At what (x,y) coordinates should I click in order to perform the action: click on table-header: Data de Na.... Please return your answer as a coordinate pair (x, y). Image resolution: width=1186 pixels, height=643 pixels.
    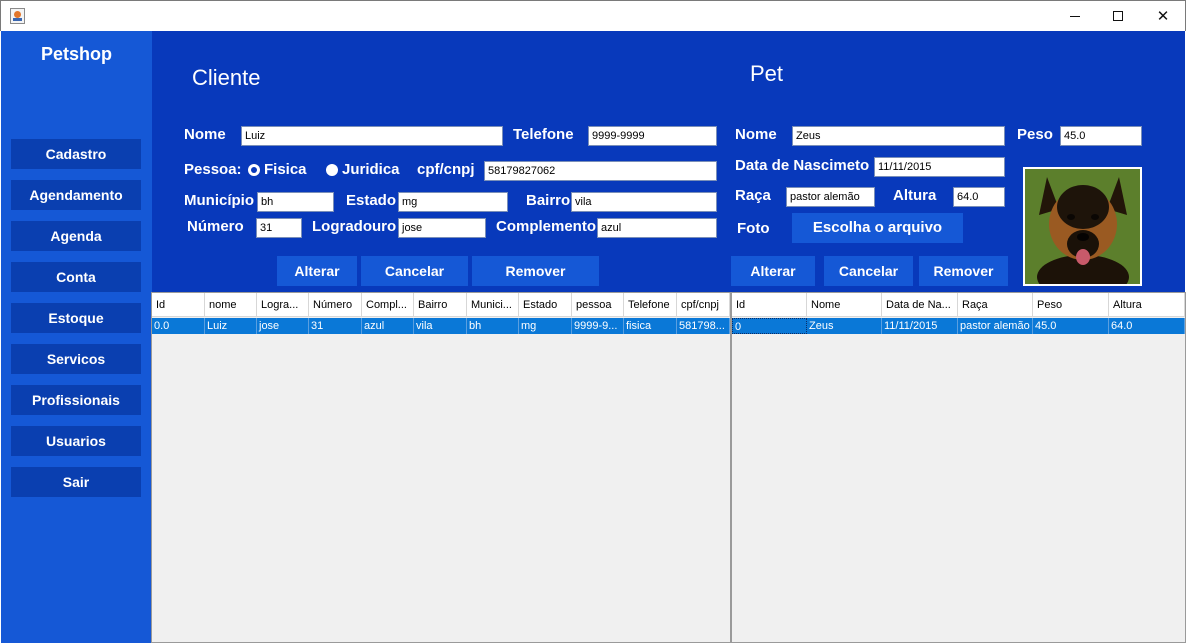
    Looking at the image, I should click on (920, 305).